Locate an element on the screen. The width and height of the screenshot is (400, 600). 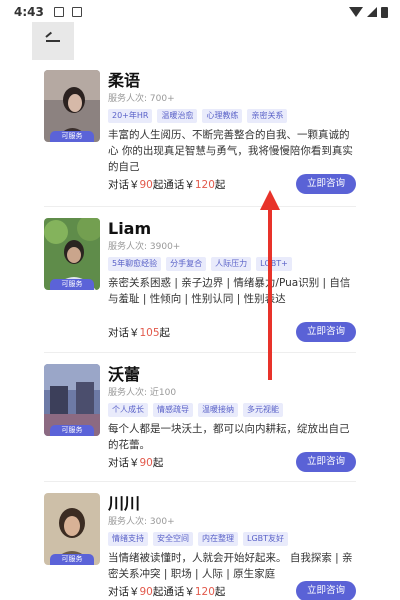
tag: 温暖治愈 is located at coordinates (177, 116).